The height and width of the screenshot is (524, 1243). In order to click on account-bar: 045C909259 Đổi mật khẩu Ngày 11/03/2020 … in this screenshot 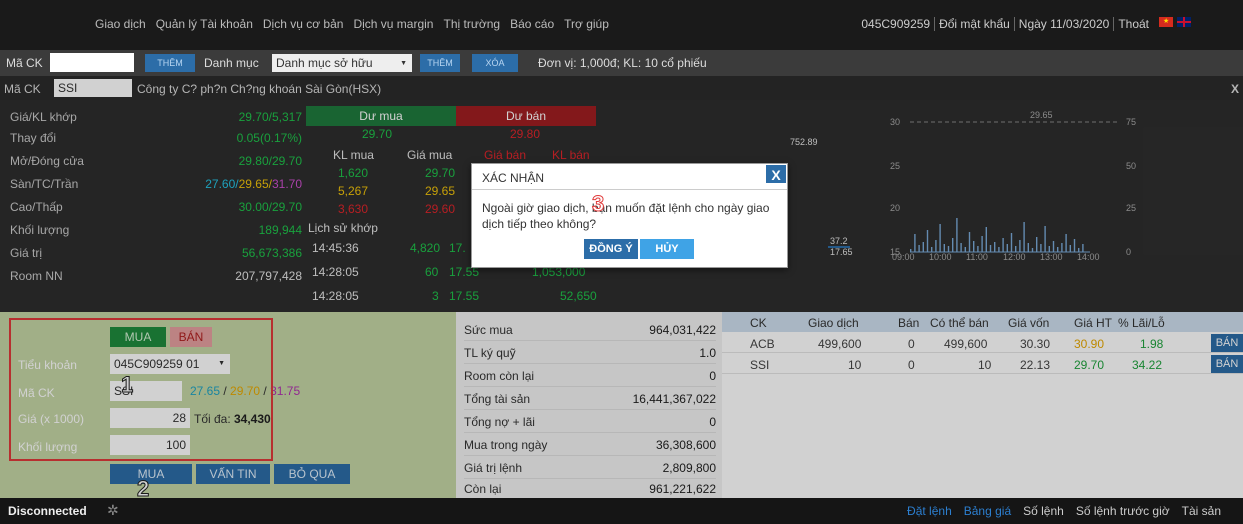, I will do `click(1005, 24)`.